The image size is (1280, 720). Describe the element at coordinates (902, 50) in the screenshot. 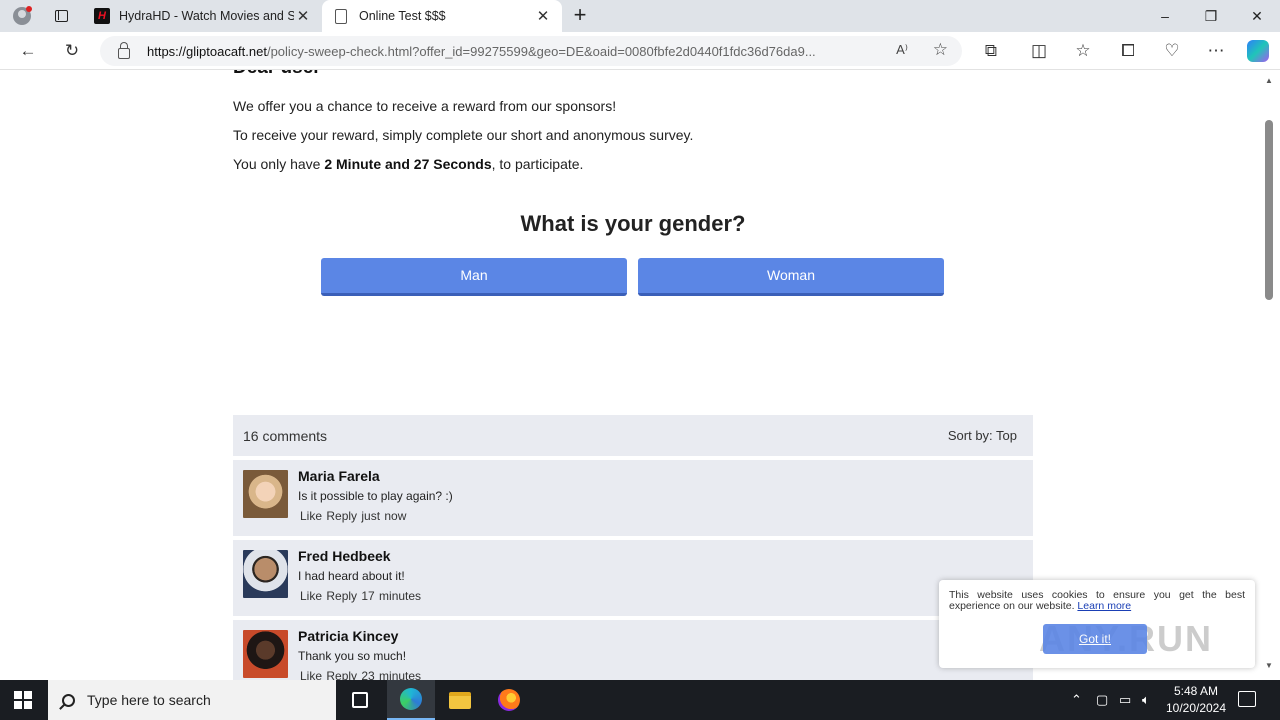

I see `read-aloud-icon: A⁾` at that location.